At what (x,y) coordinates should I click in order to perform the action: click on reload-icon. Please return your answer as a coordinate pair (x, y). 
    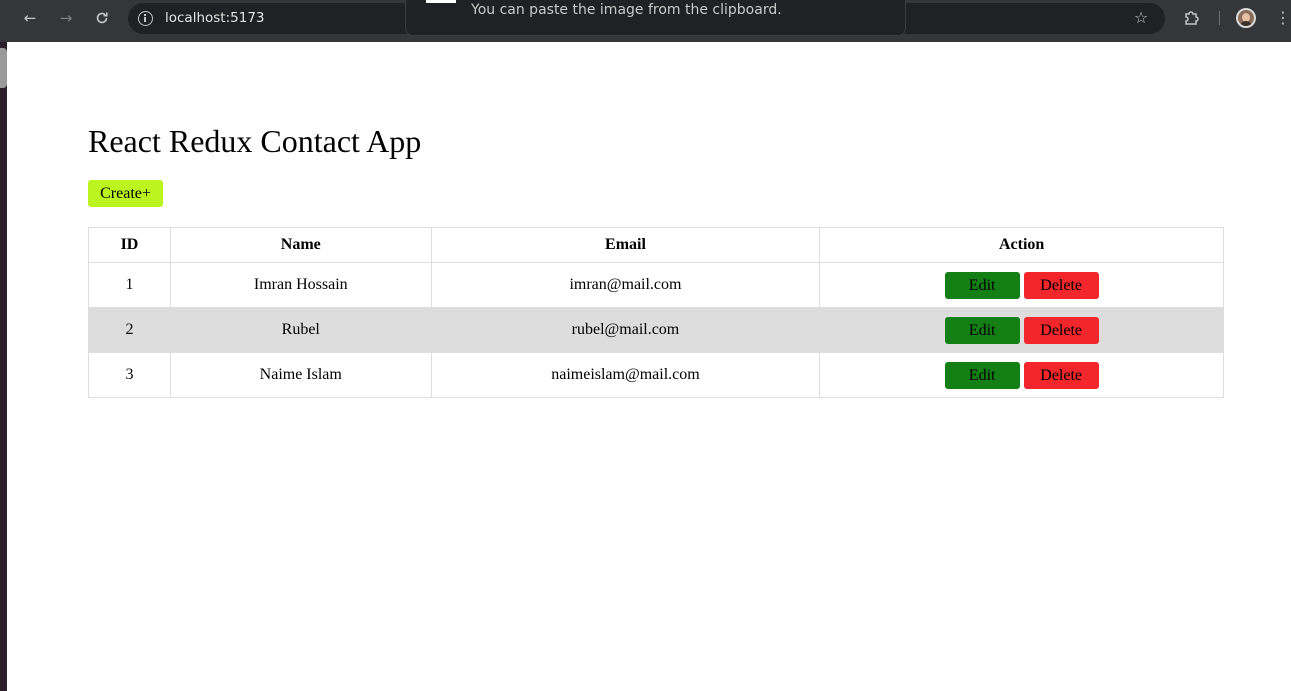
    Looking at the image, I should click on (102, 18).